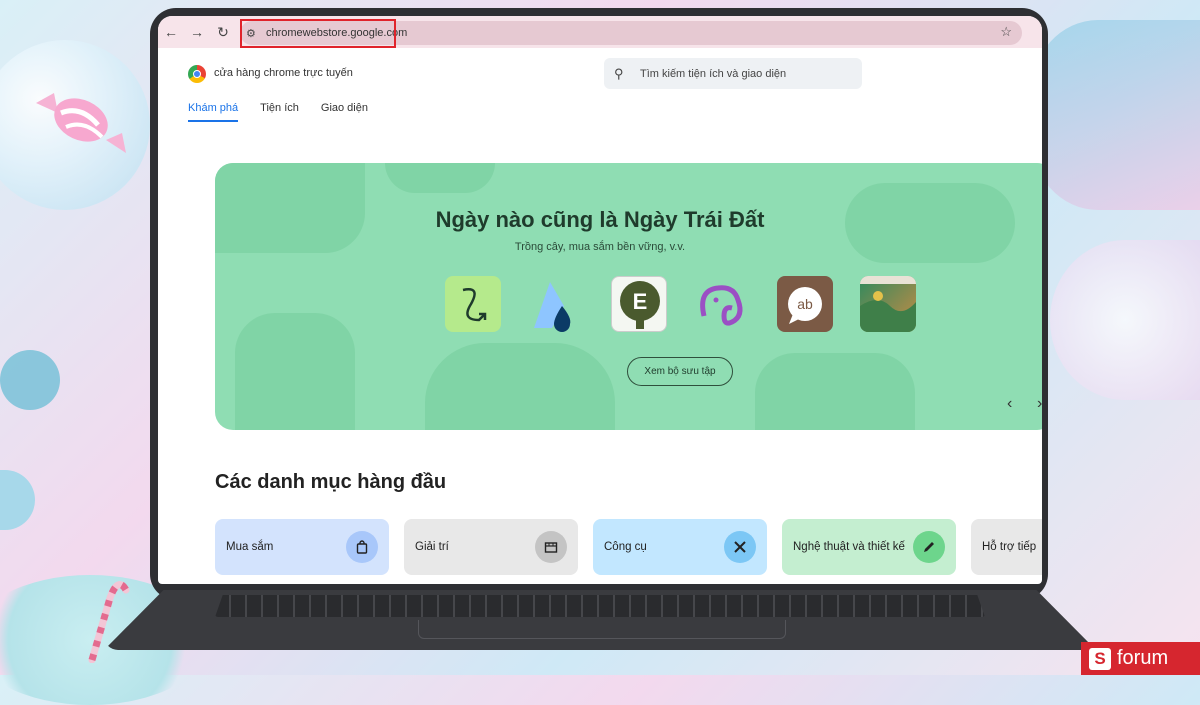 The width and height of the screenshot is (1200, 705). What do you see at coordinates (1006, 32) in the screenshot?
I see `bookmark-star-icon: ☆` at bounding box center [1006, 32].